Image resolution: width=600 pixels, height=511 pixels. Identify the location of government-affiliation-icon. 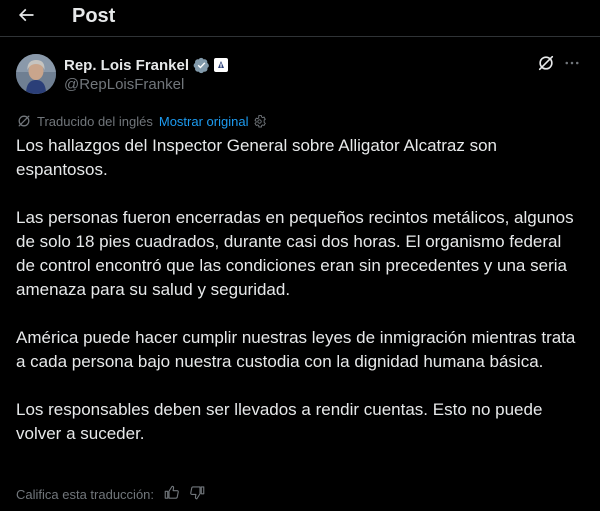
(221, 65).